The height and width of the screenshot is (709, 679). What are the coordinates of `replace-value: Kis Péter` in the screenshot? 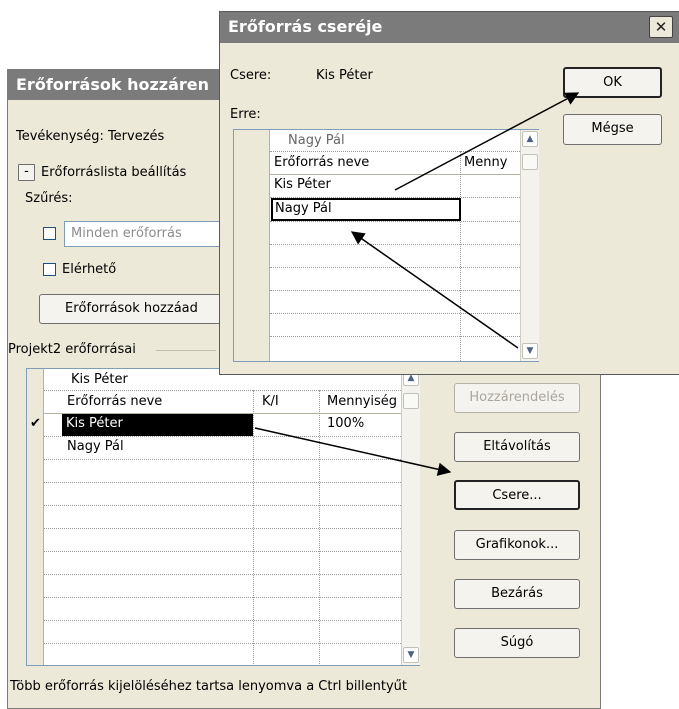 It's located at (344, 75).